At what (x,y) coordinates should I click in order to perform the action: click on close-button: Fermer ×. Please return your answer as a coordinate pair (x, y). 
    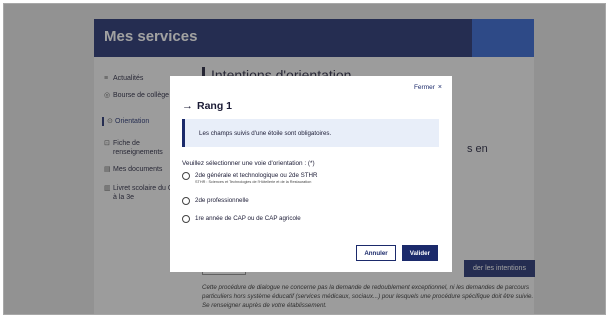
    Looking at the image, I should click on (428, 87).